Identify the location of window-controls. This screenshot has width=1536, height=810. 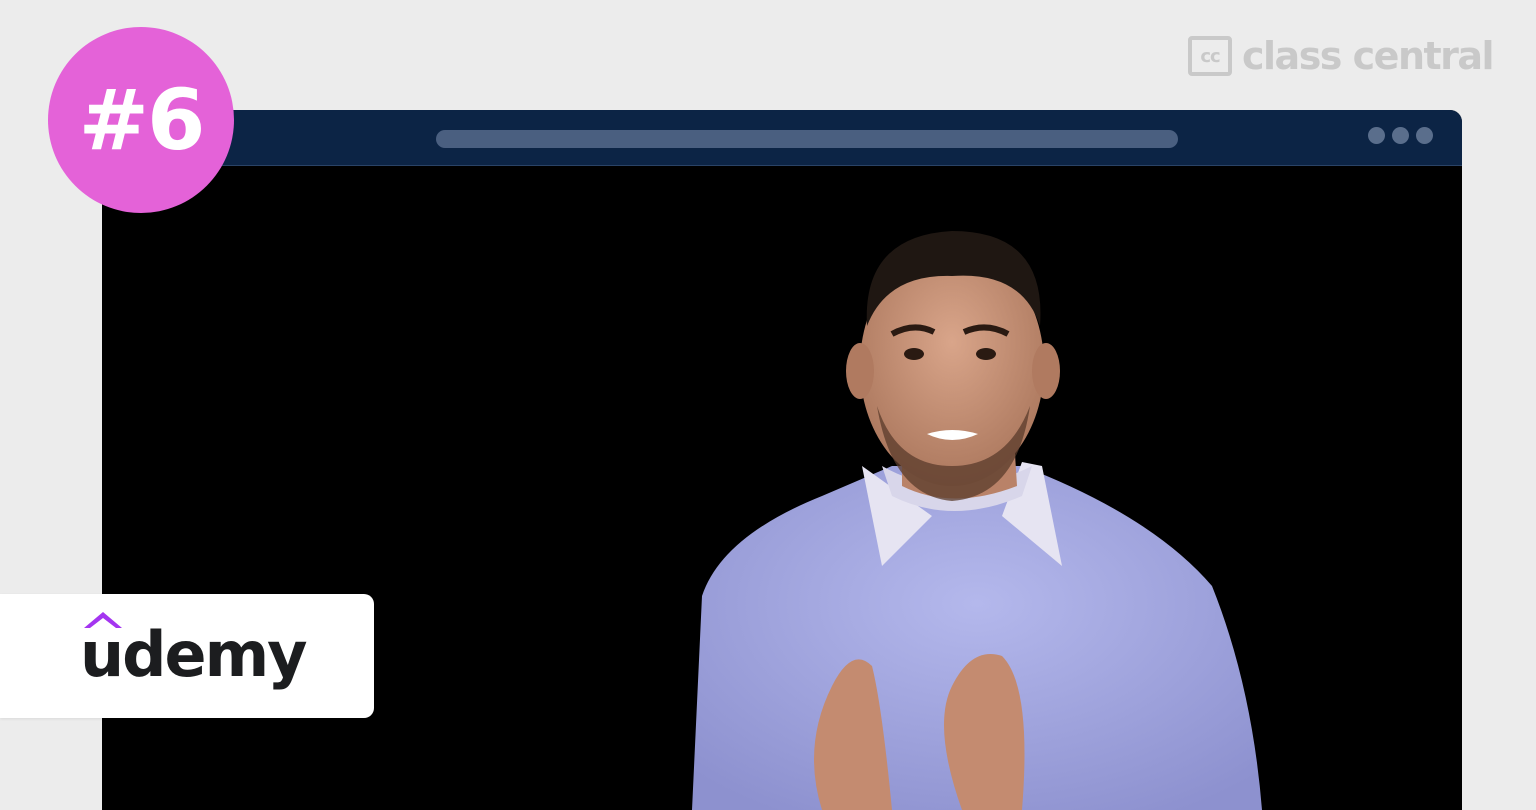
(1400, 135).